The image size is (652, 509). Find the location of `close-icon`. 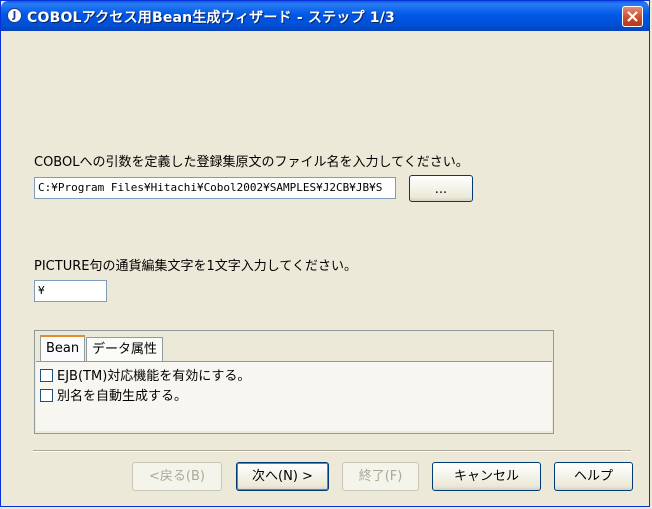

close-icon is located at coordinates (632, 16).